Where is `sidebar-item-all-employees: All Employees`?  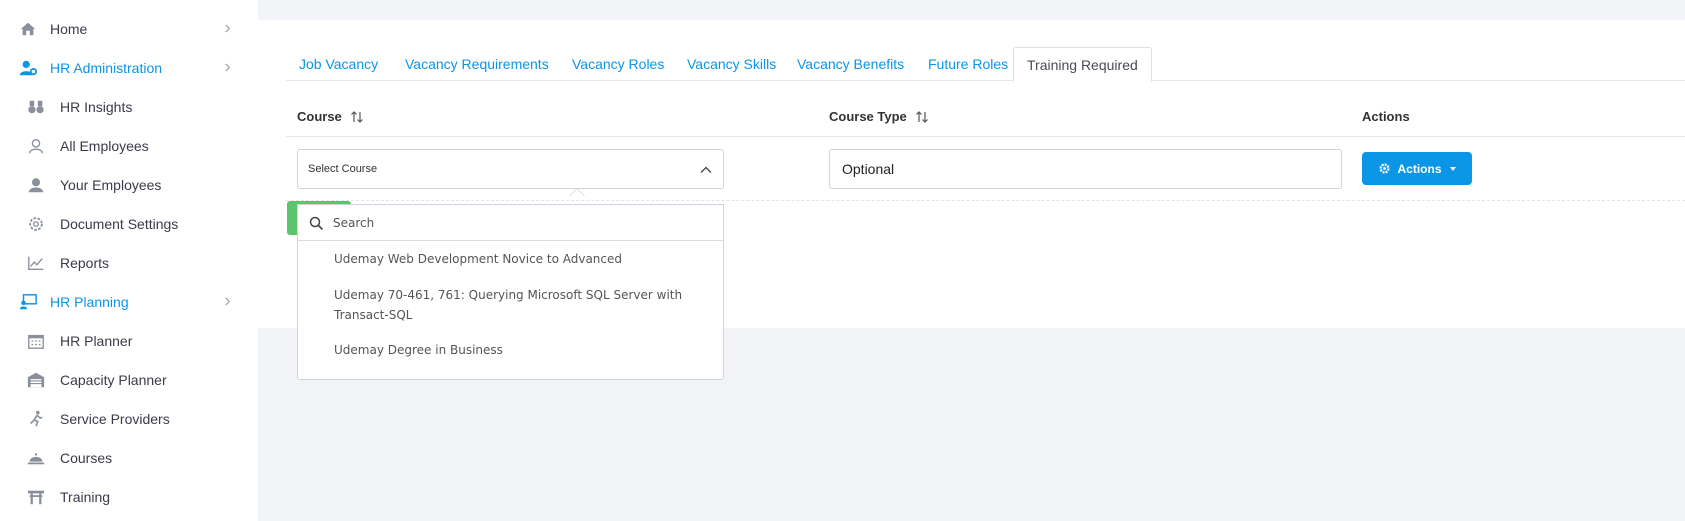
sidebar-item-all-employees: All Employees is located at coordinates (129, 145).